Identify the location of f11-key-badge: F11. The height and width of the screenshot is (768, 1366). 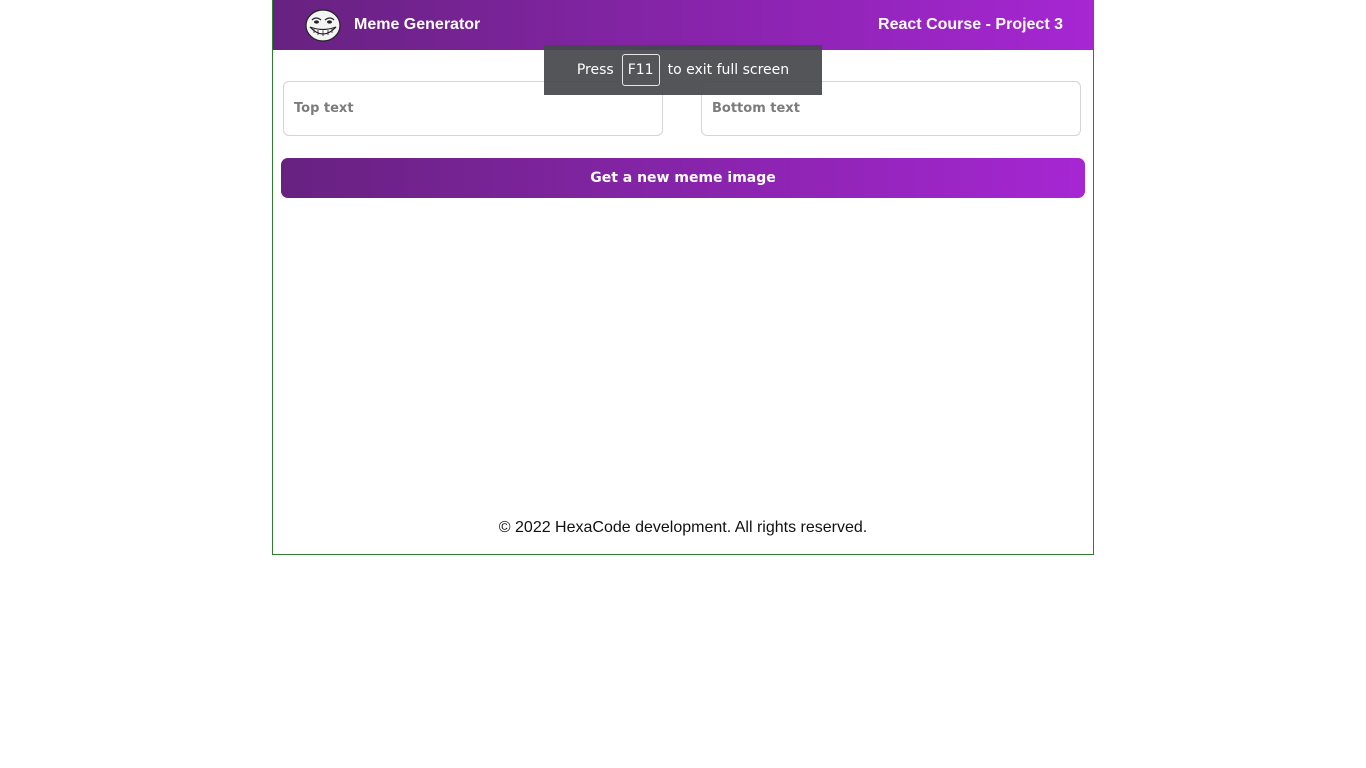
(640, 70).